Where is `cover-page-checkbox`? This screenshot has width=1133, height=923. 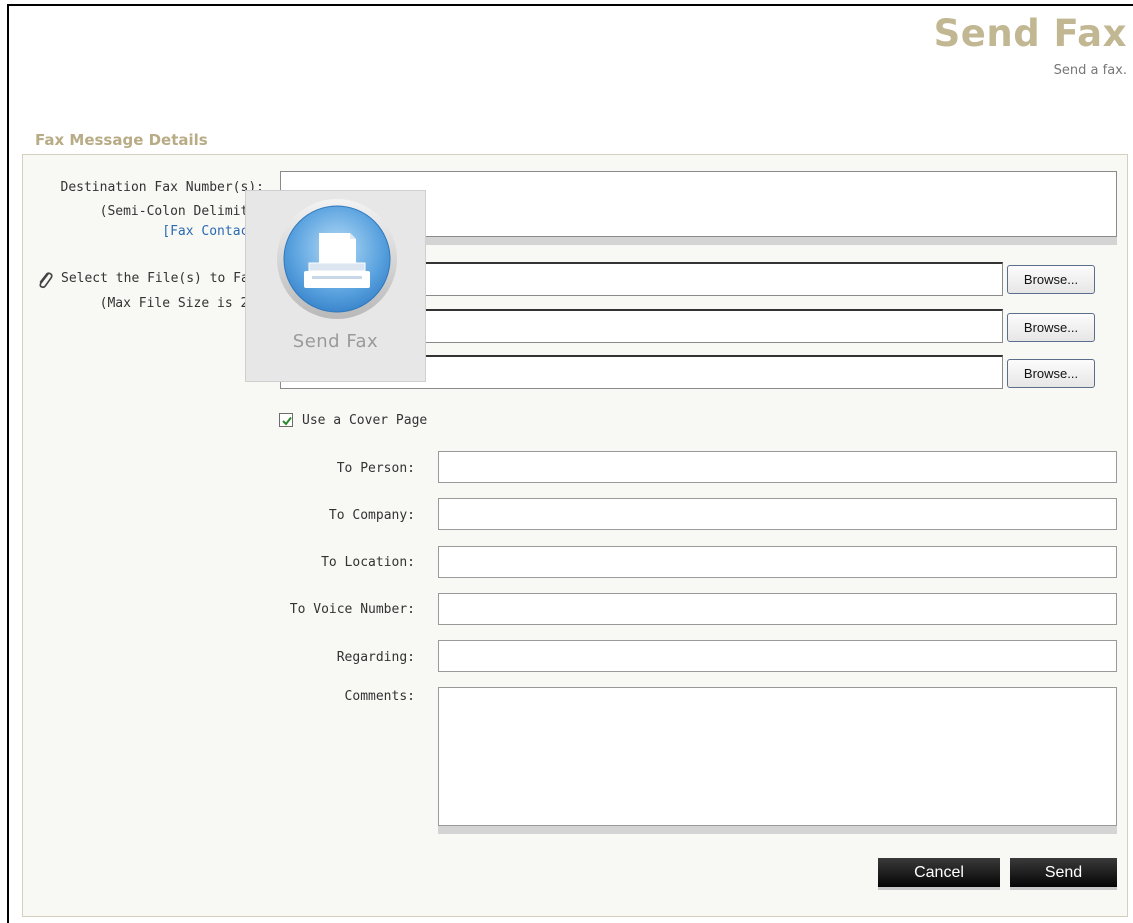 cover-page-checkbox is located at coordinates (286, 420).